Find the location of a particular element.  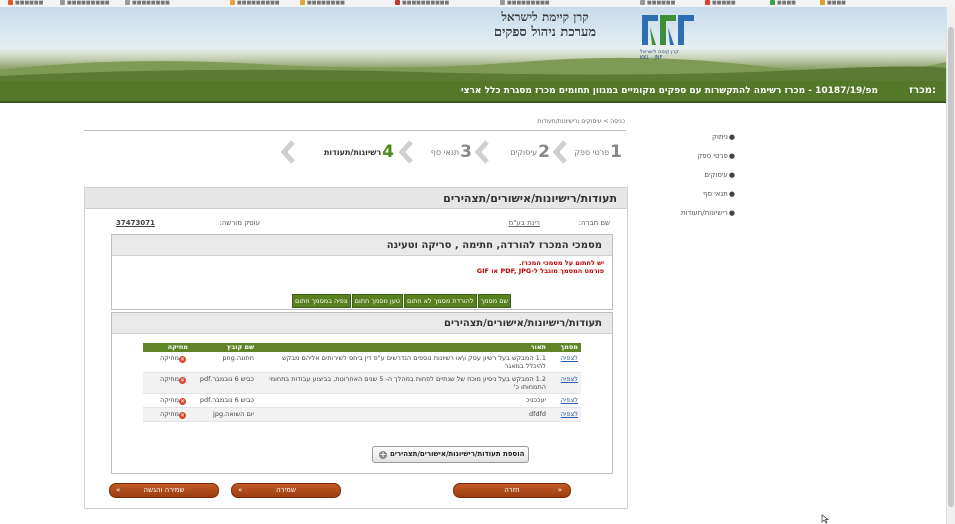

company-info-bar: שם חברה: רינת בע"מ עוסק מורשה: 37473071 is located at coordinates (357, 223).